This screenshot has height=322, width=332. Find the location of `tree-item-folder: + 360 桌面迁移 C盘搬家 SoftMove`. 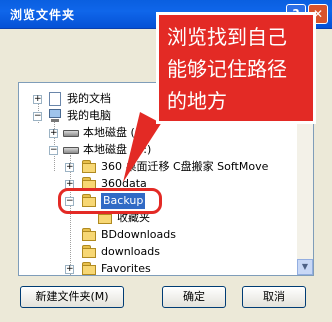

tree-item-folder: + 360 桌面迁移 C盘搬家 SoftMove is located at coordinates (158, 167).